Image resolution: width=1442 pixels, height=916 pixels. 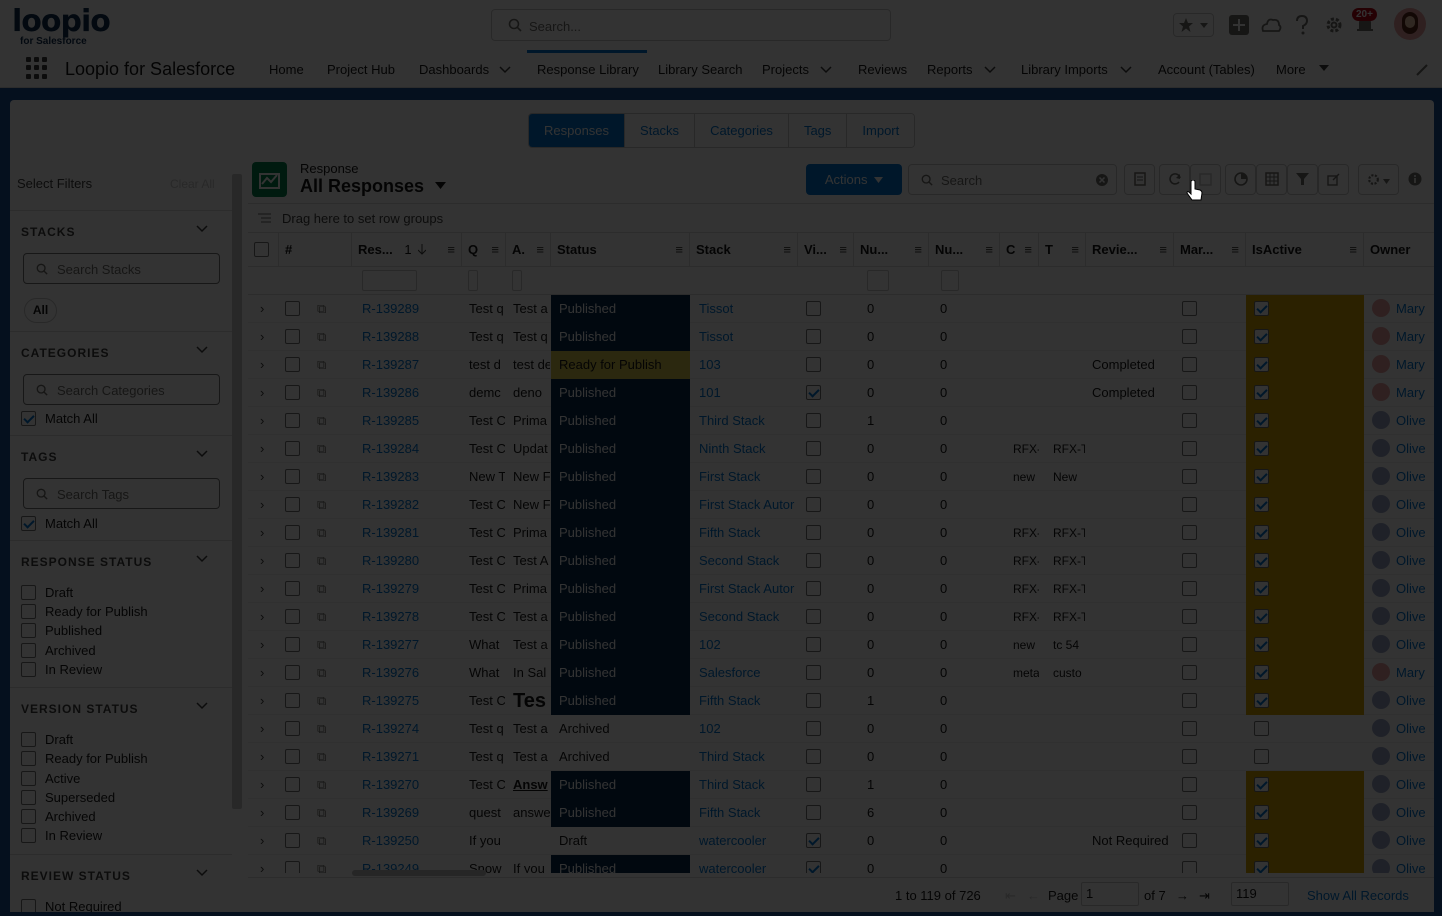 What do you see at coordinates (1206, 69) in the screenshot?
I see `nav-item-account-tables: Account (Tables)` at bounding box center [1206, 69].